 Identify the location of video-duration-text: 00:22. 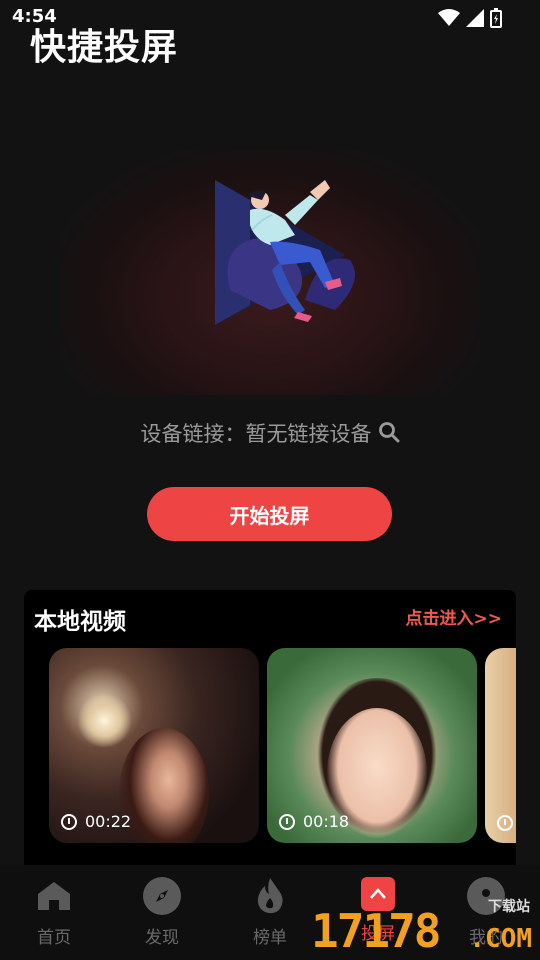
(108, 821).